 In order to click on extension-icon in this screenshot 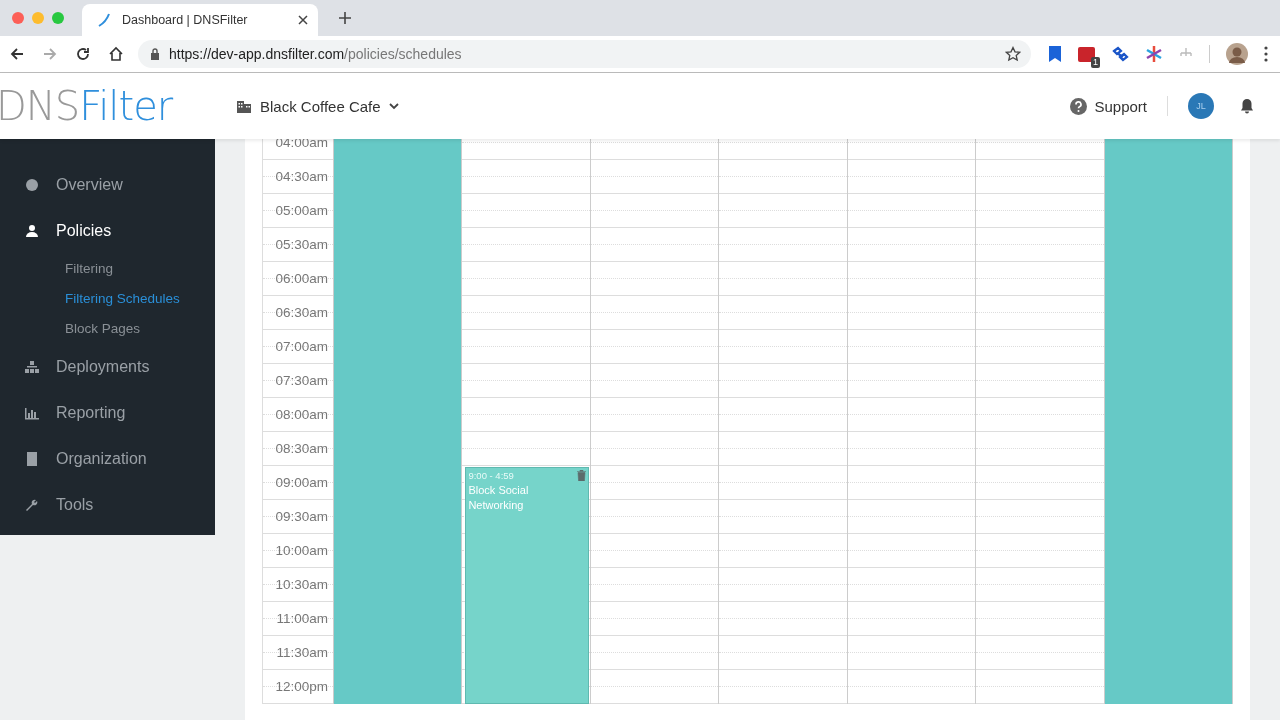, I will do `click(1086, 54)`.